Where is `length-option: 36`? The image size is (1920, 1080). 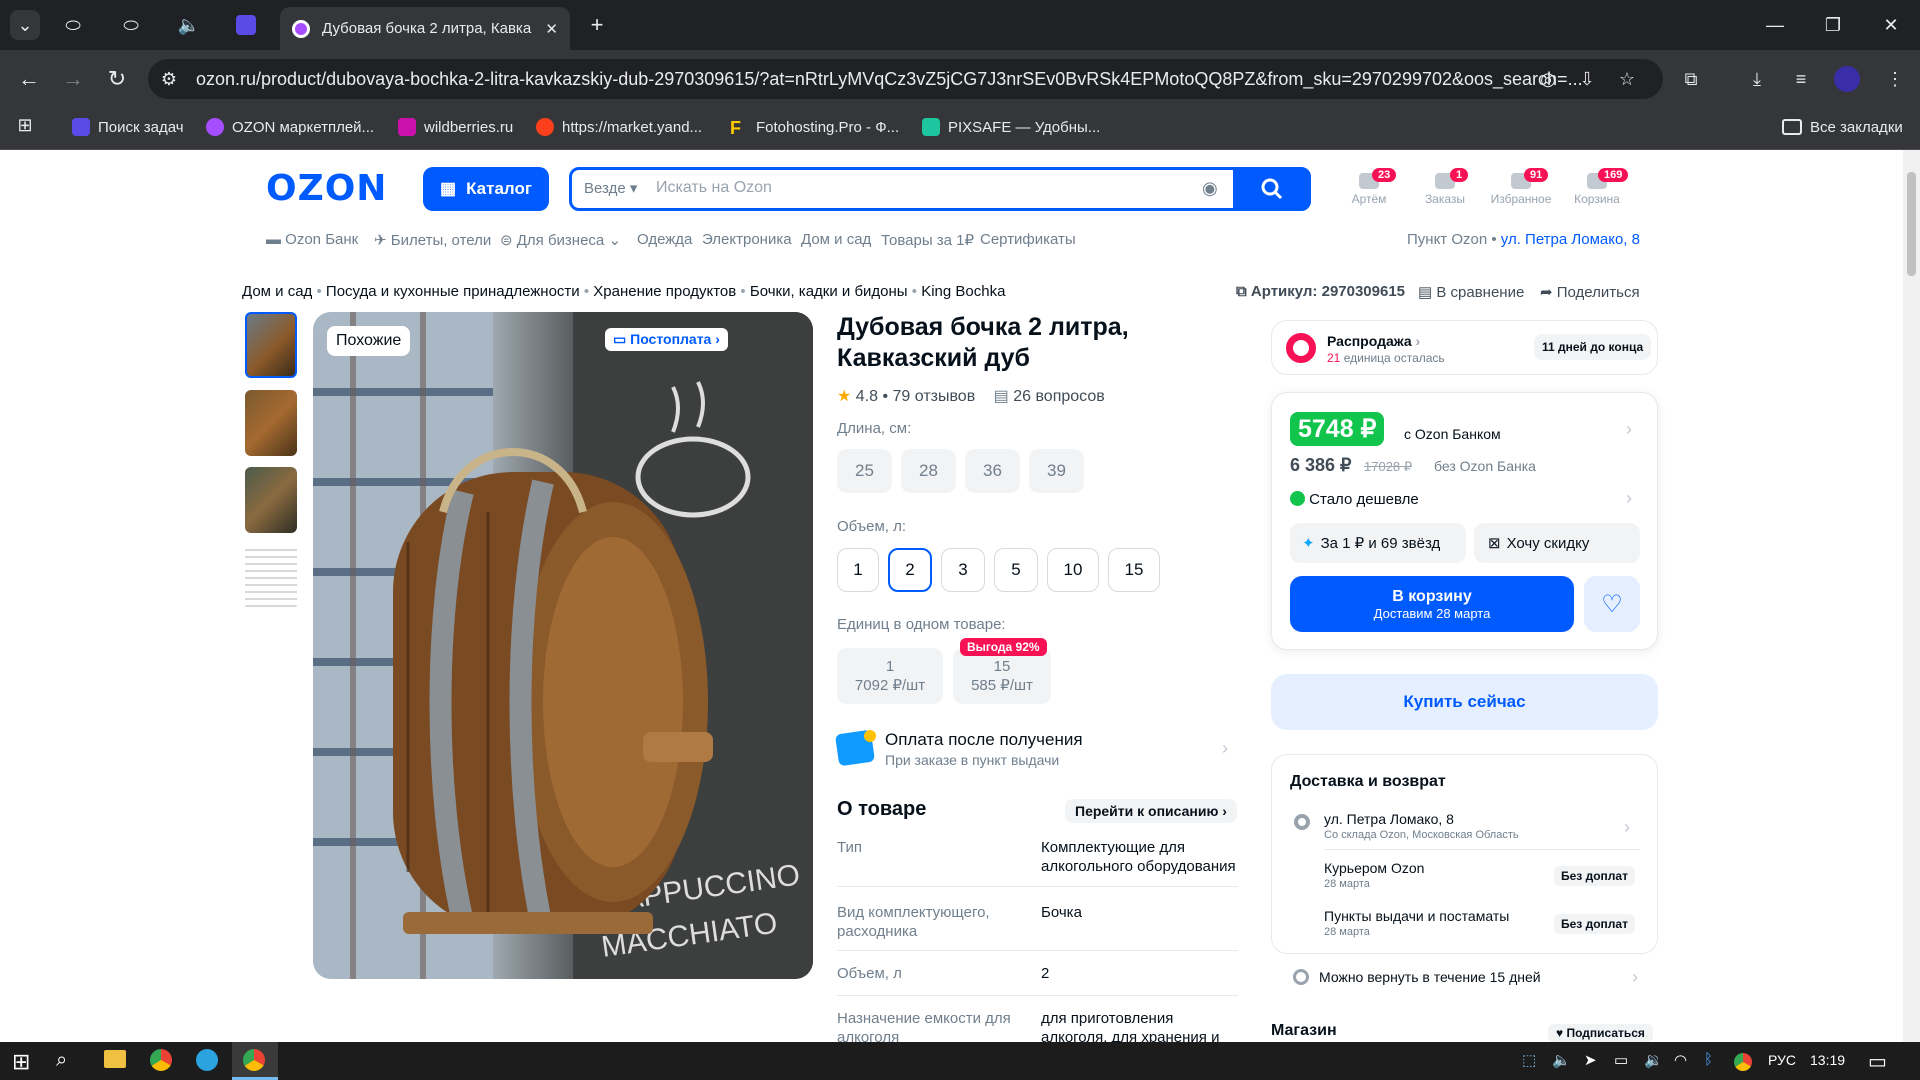 length-option: 36 is located at coordinates (992, 471).